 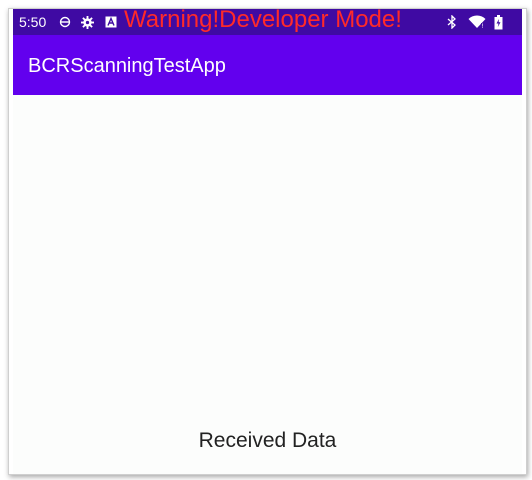 I want to click on status-bar: 5:50 Warning!Developer Mode! !, so click(x=267, y=22).